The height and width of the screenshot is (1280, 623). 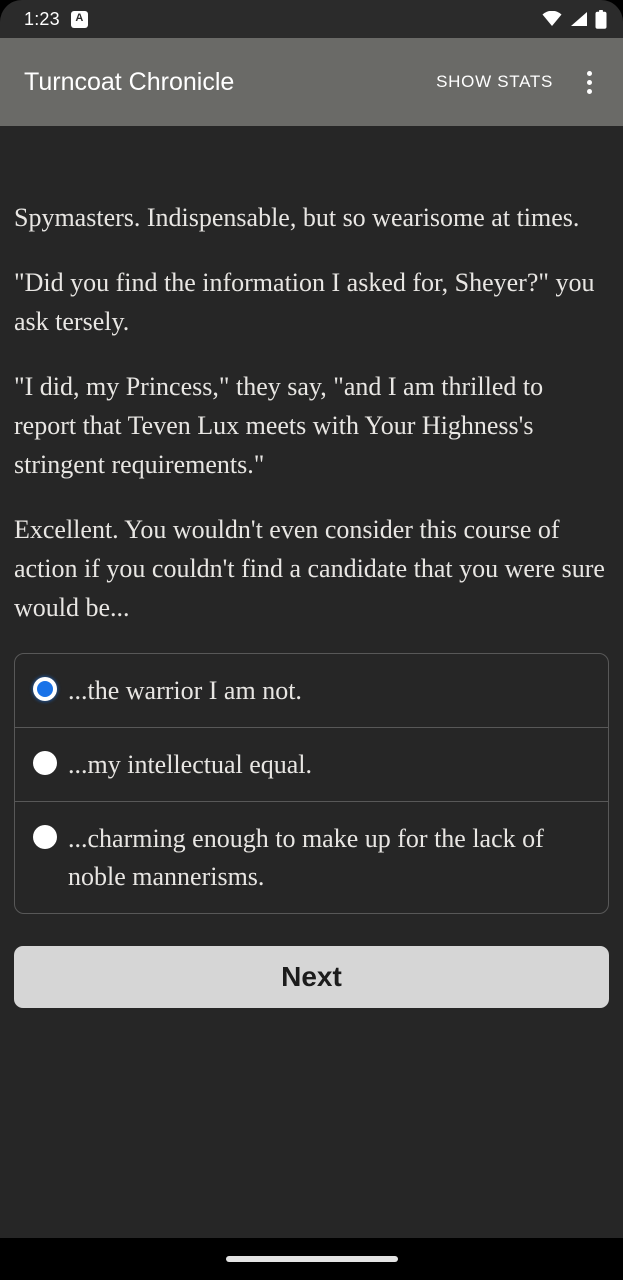 I want to click on app-bar: Turncoat Chronicle SHOW STATS, so click(x=311, y=82).